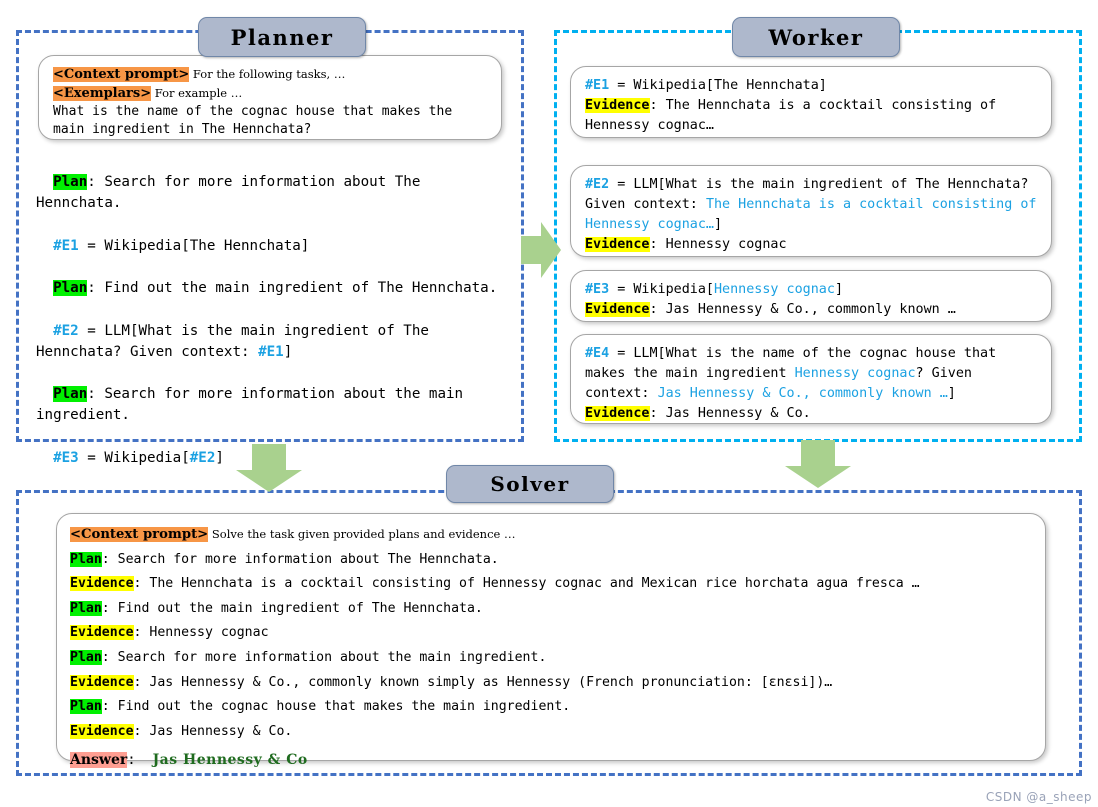 The height and width of the screenshot is (807, 1098). I want to click on evidence-token-ref: #E2, so click(202, 457).